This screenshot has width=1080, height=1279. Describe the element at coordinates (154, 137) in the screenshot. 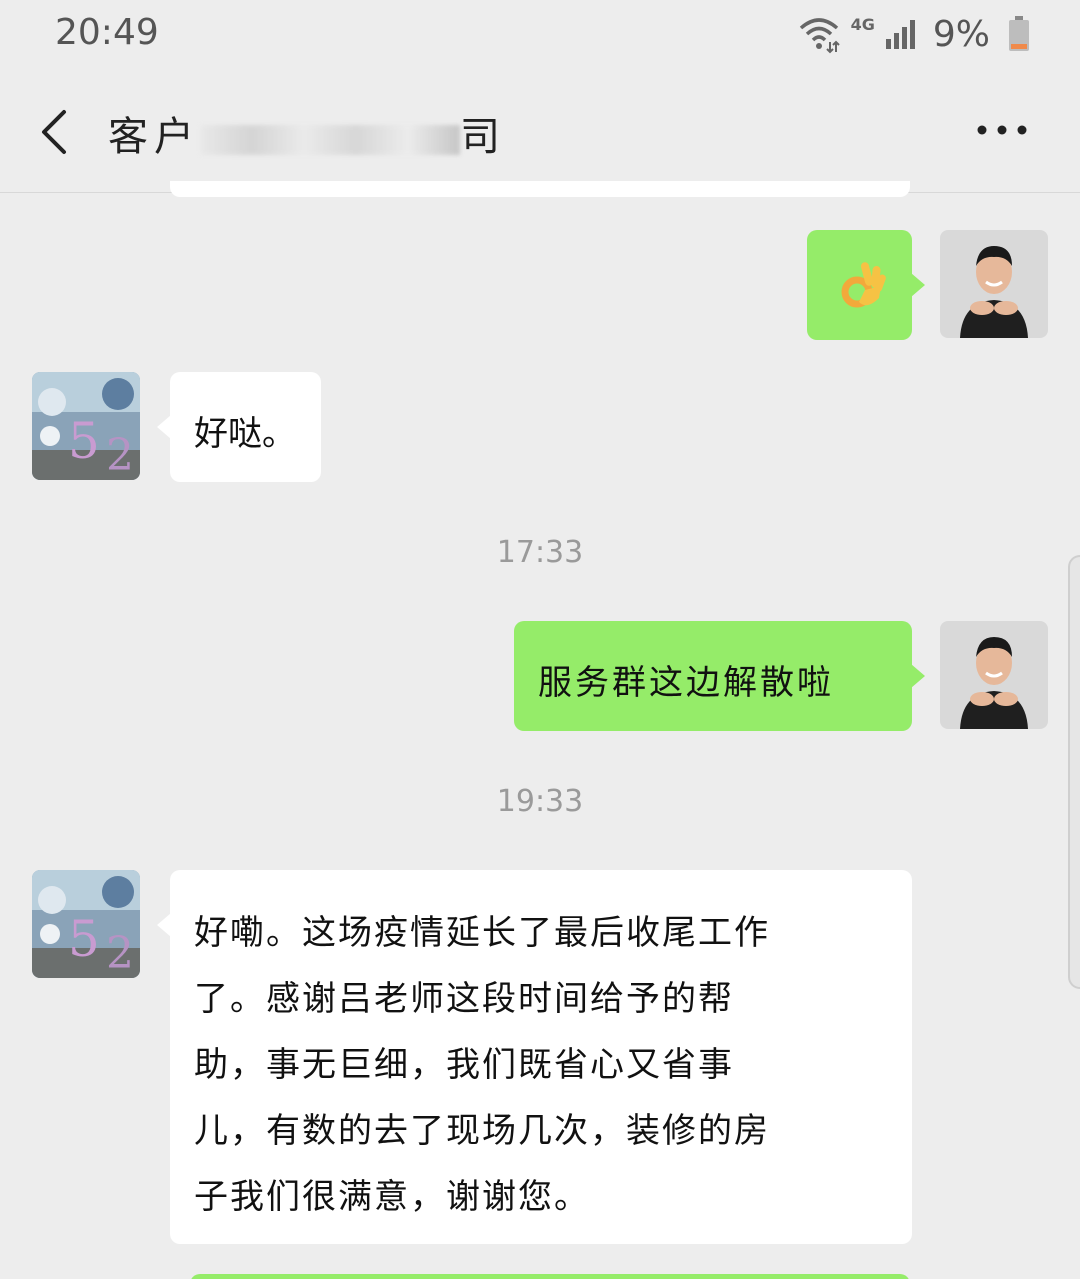

I see `chat-title-text: 客户` at that location.